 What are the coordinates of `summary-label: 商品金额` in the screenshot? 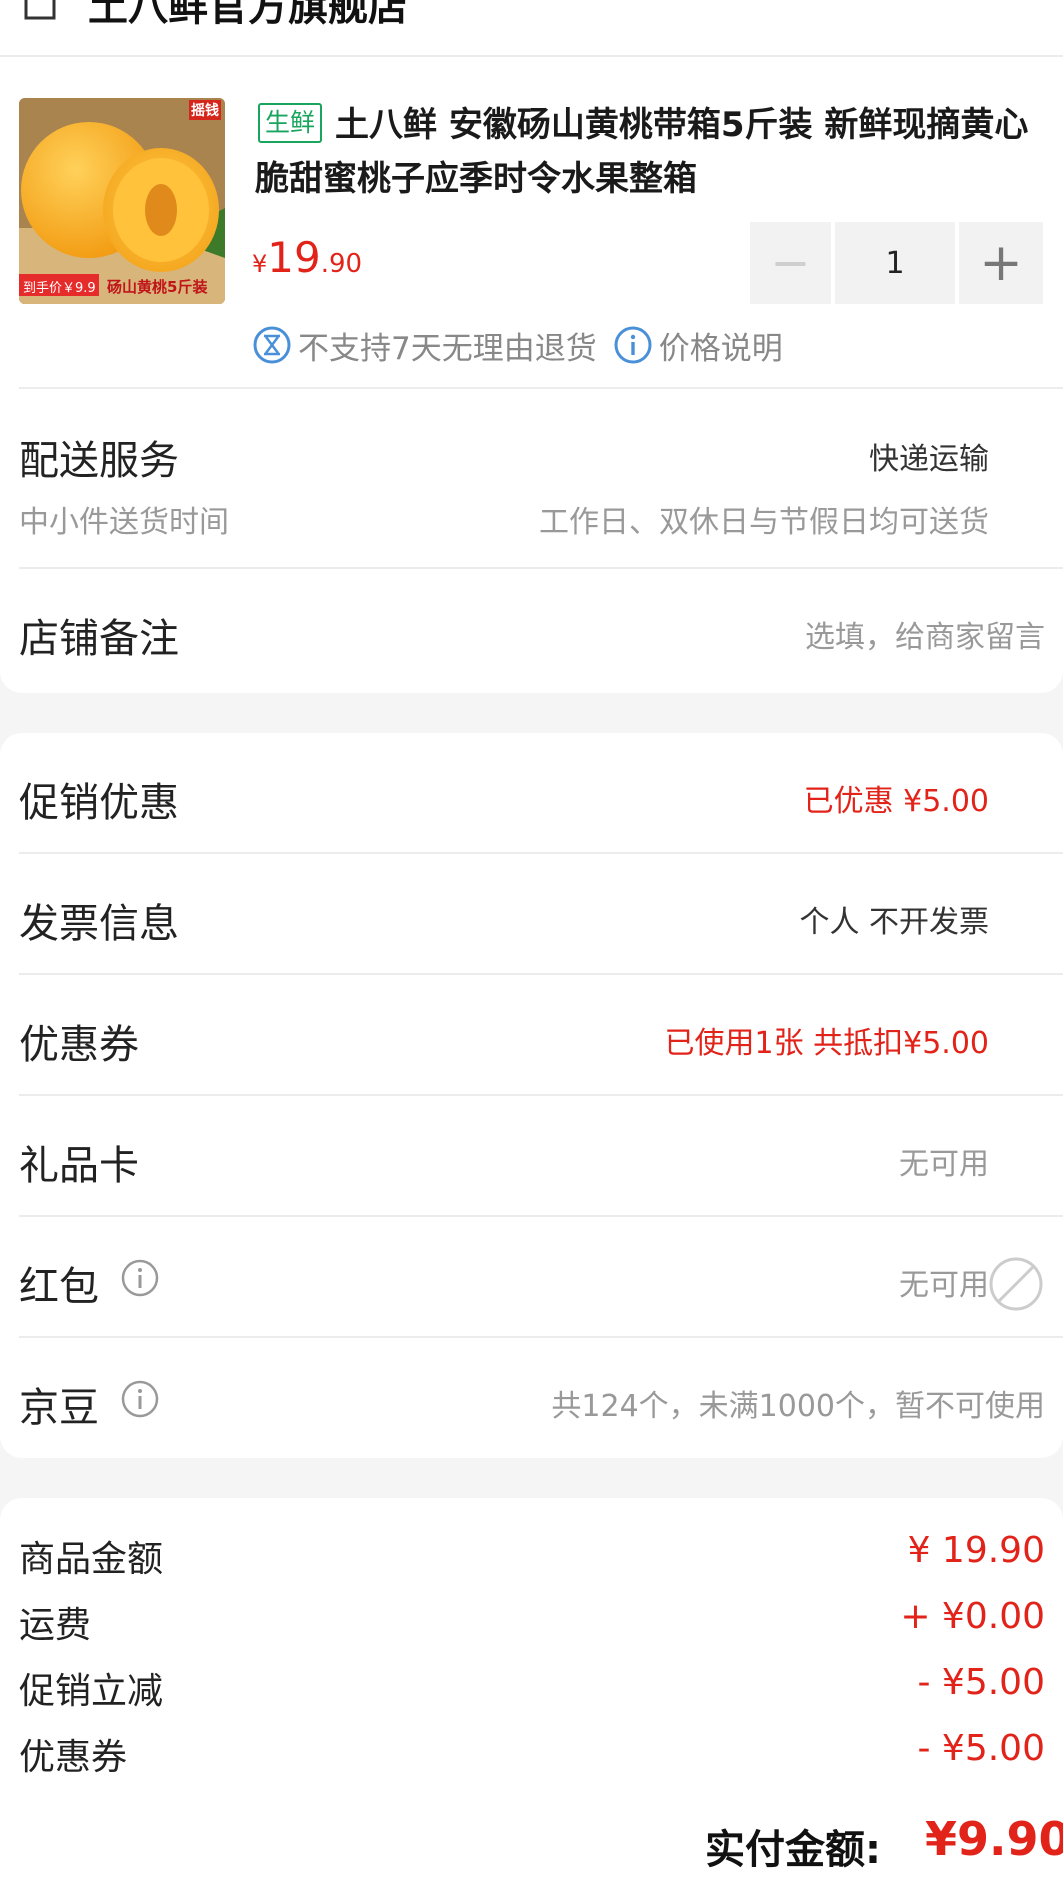 It's located at (91, 1559).